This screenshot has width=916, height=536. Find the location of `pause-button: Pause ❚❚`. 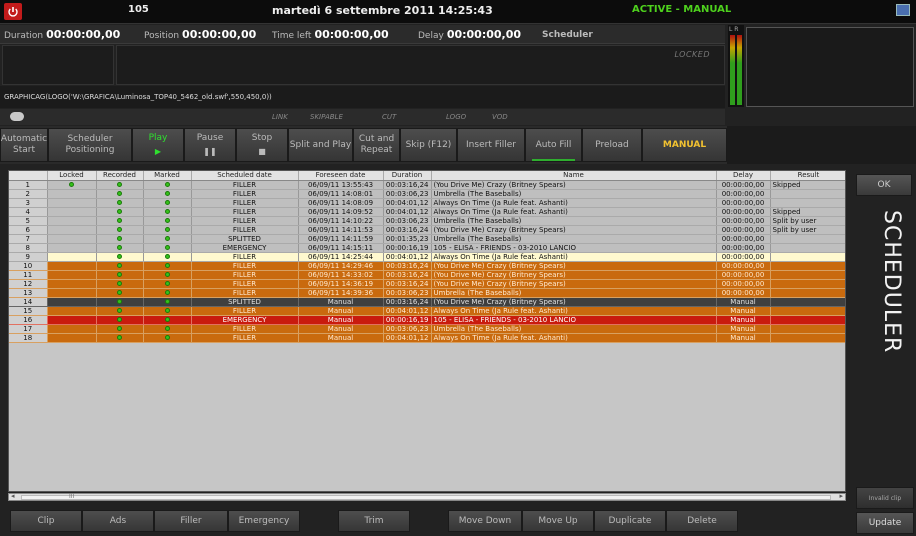

pause-button: Pause ❚❚ is located at coordinates (210, 145).